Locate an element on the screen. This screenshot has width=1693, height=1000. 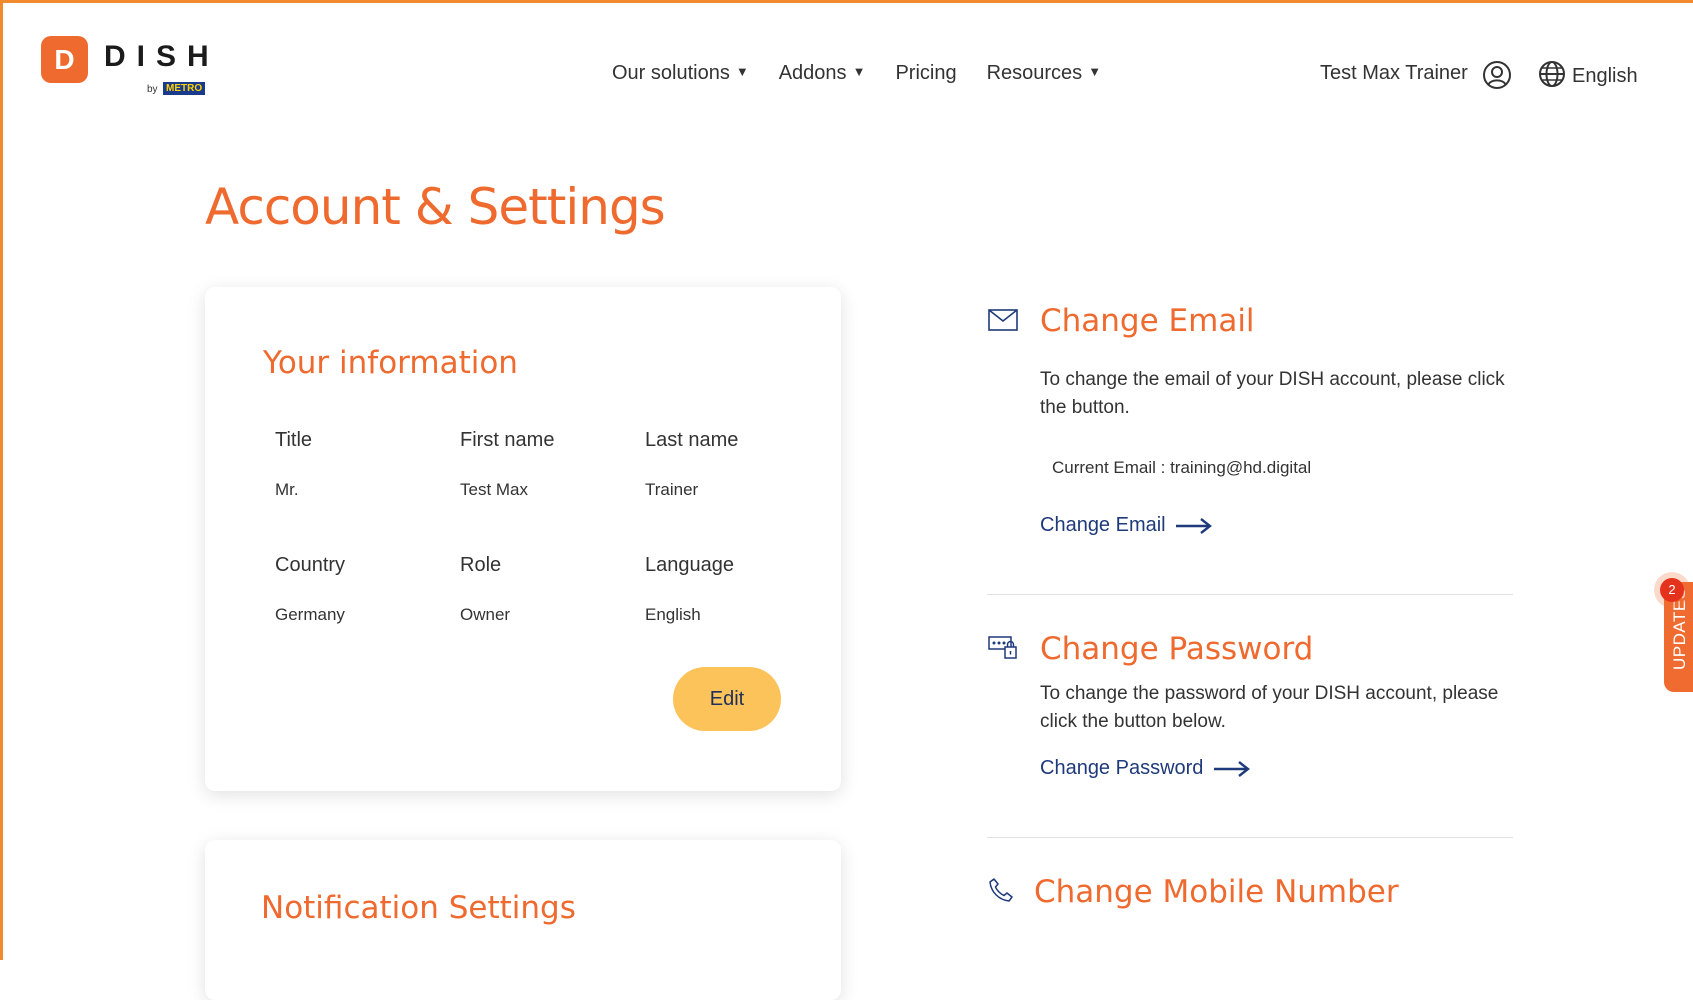
field-label-last-name: Last name is located at coordinates (692, 440).